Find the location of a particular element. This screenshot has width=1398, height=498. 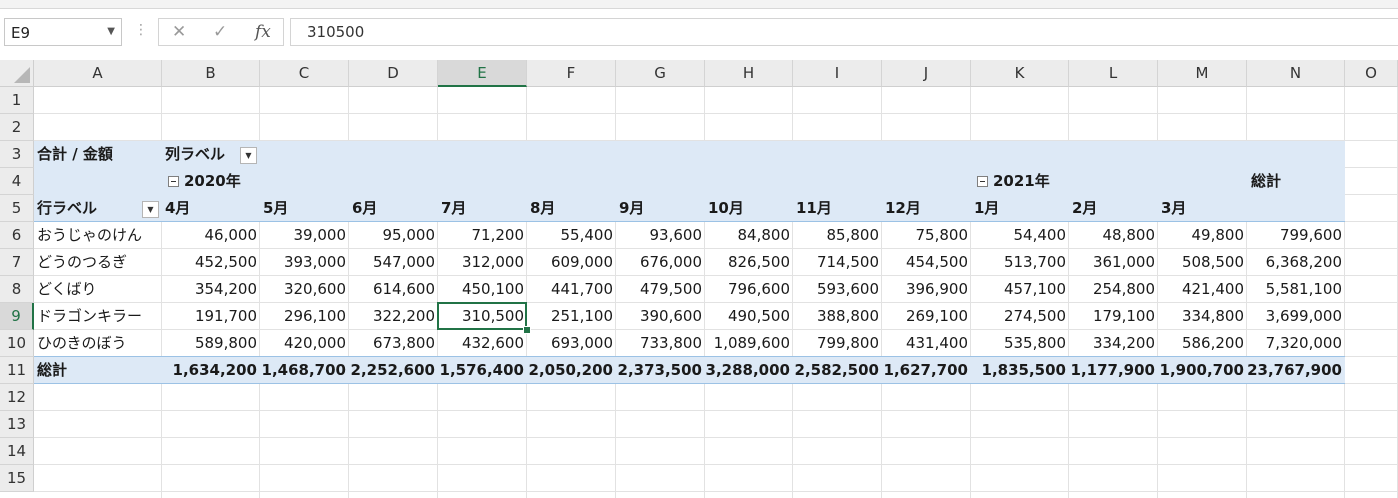

row-header-3: 3 is located at coordinates (17, 154).